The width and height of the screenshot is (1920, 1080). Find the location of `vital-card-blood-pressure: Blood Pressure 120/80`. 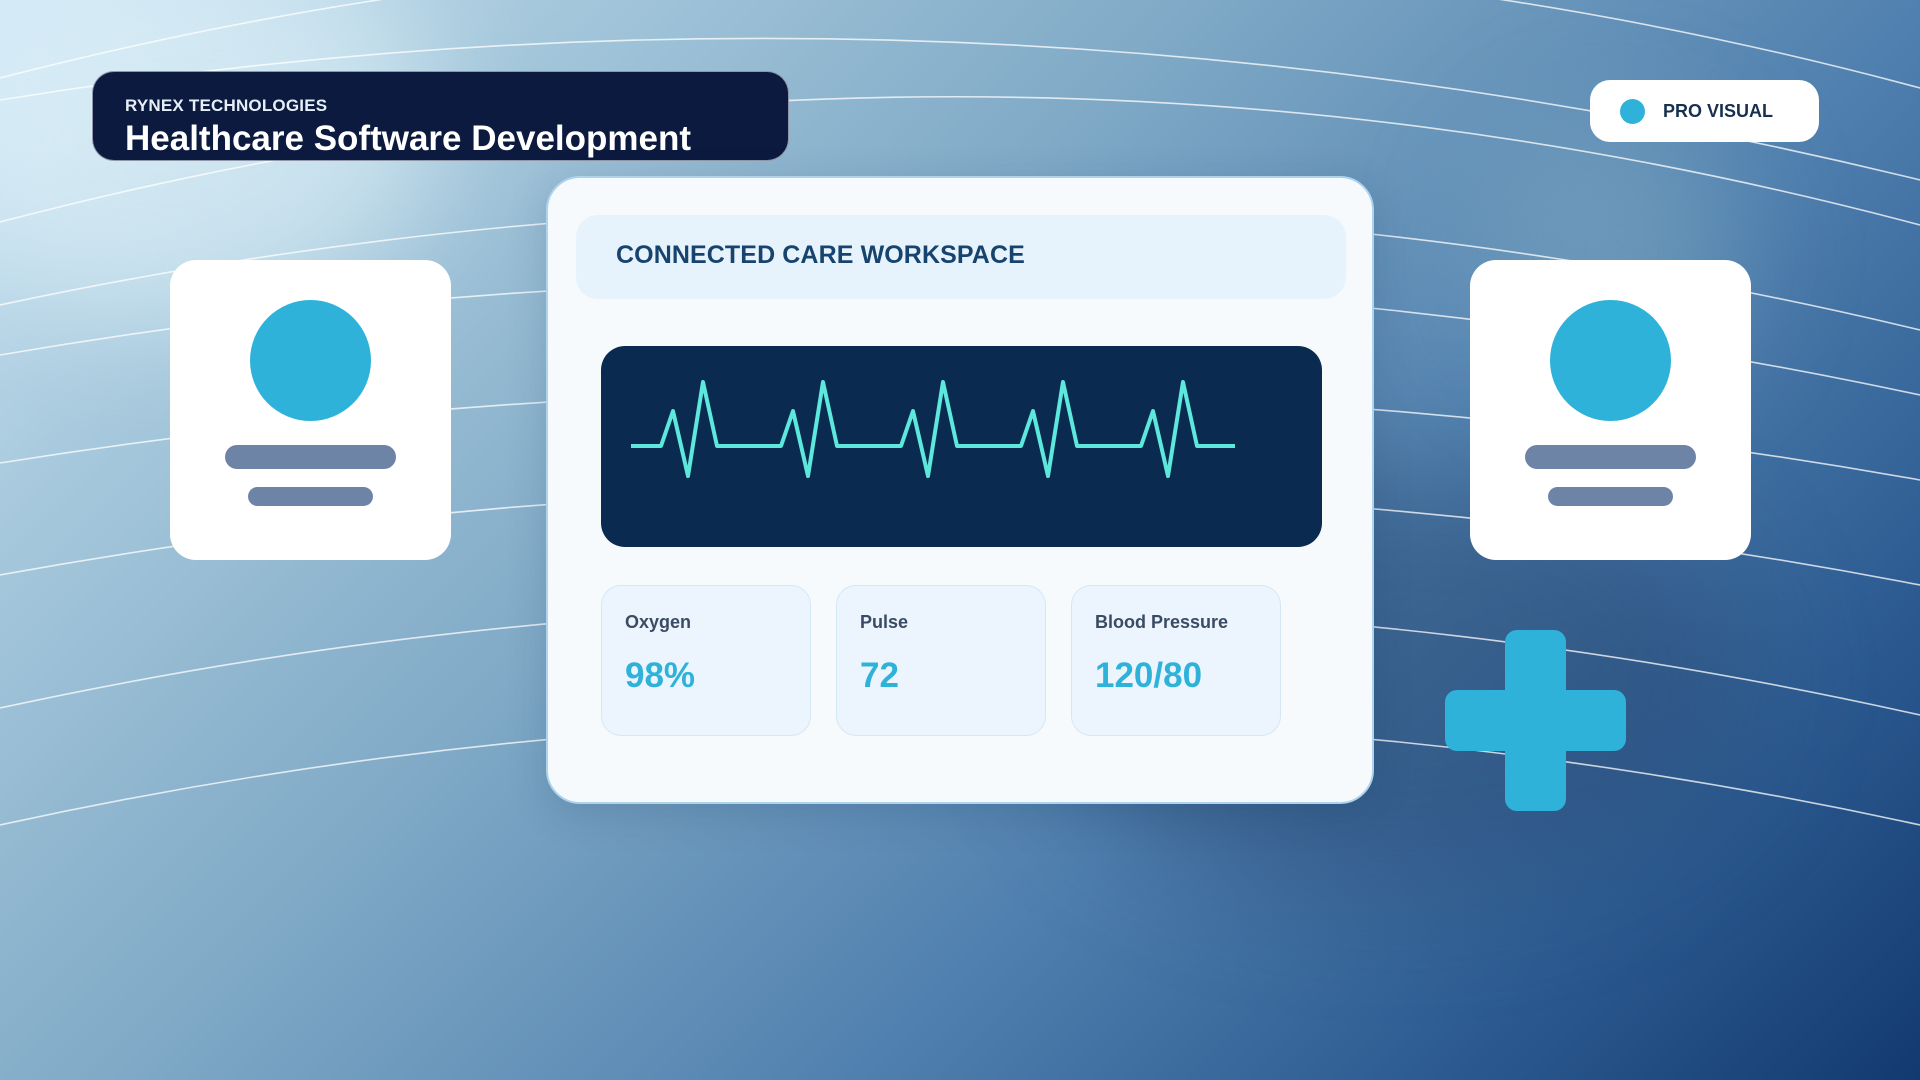

vital-card-blood-pressure: Blood Pressure 120/80 is located at coordinates (1176, 660).